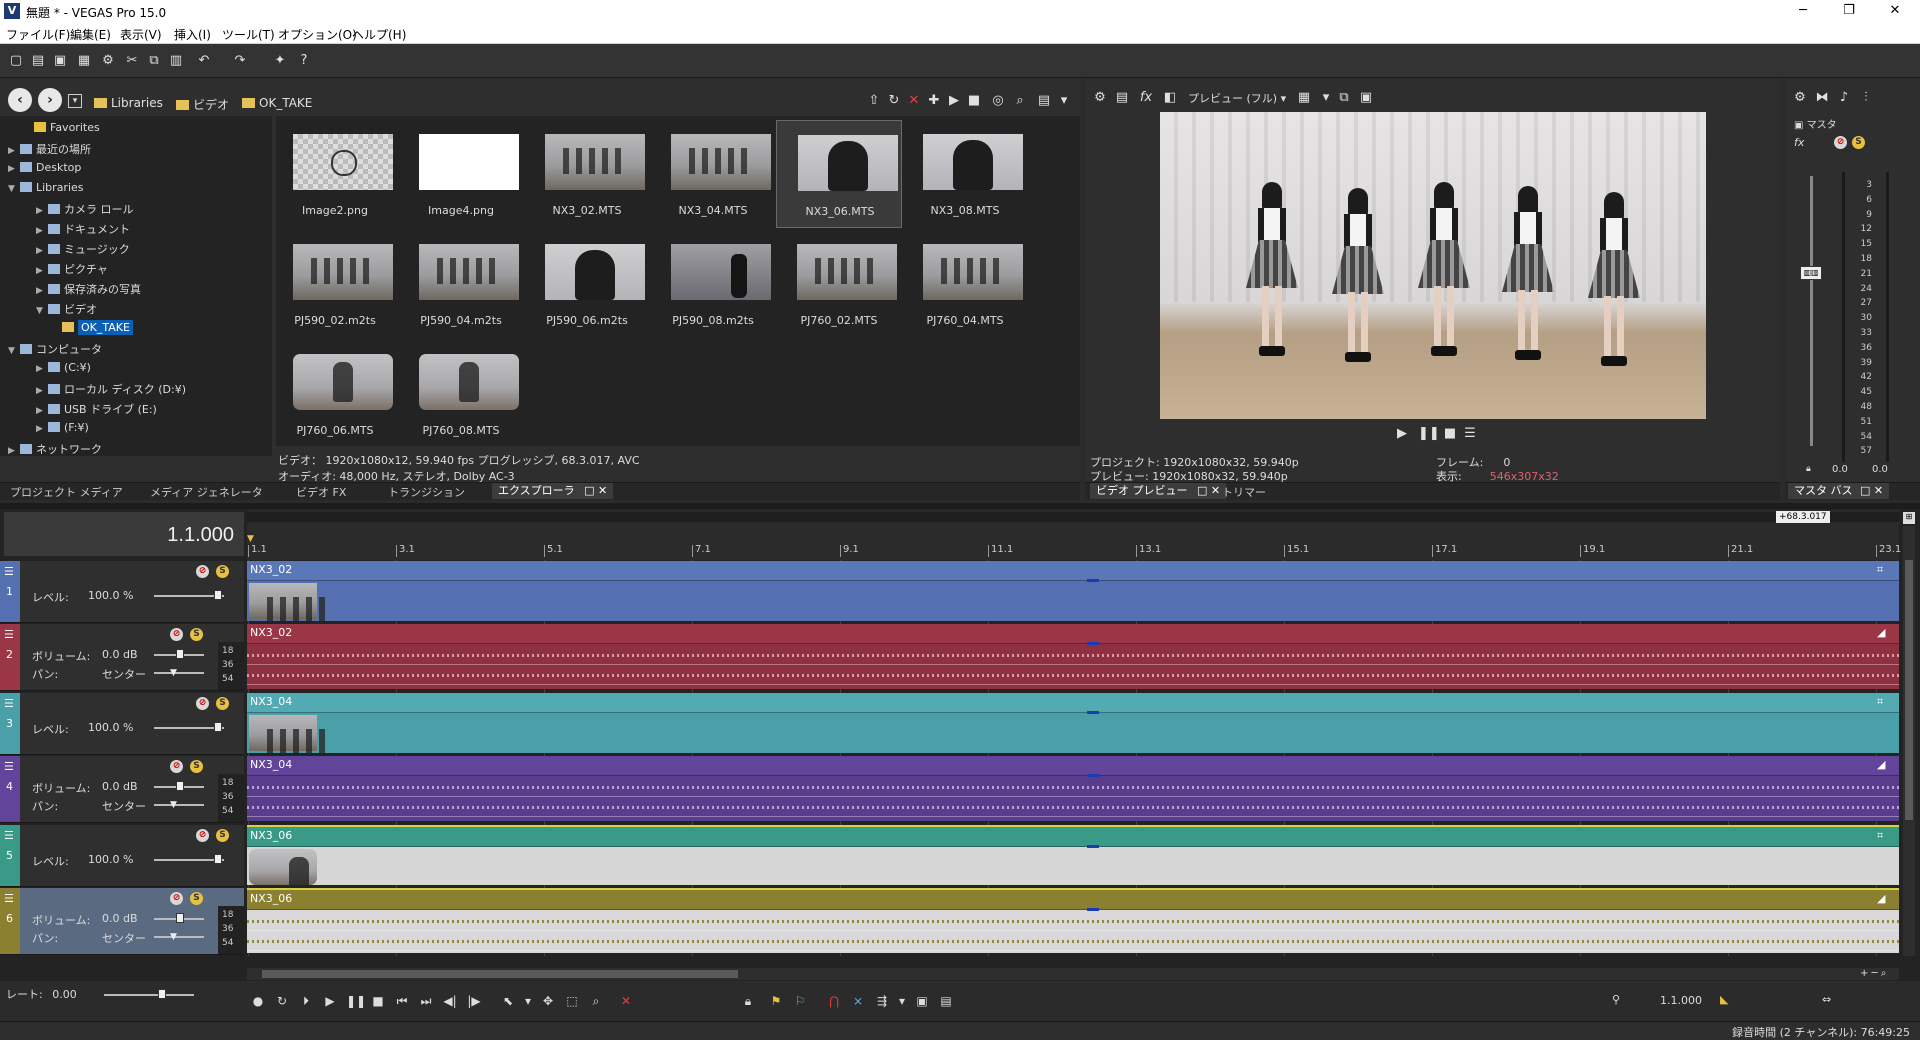 This screenshot has width=1920, height=1040. Describe the element at coordinates (108, 61) in the screenshot. I see `properties-gear-icon: ⚙` at that location.